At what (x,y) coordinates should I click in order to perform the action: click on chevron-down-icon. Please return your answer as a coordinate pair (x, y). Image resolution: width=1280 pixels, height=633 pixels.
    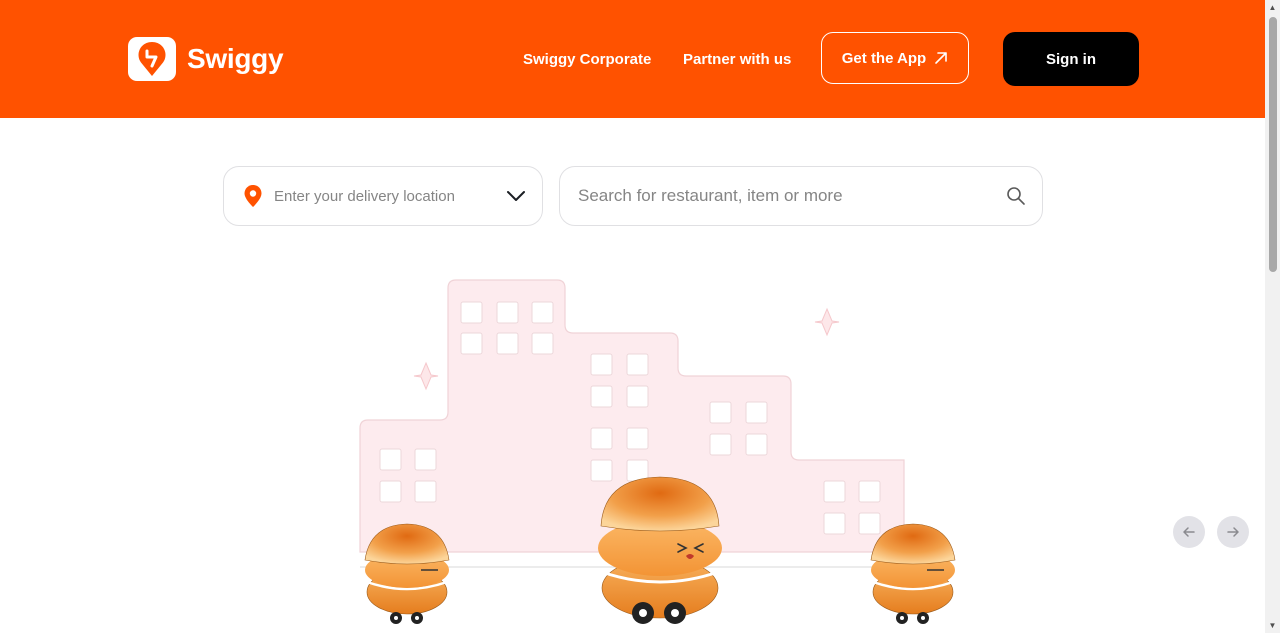
    Looking at the image, I should click on (516, 196).